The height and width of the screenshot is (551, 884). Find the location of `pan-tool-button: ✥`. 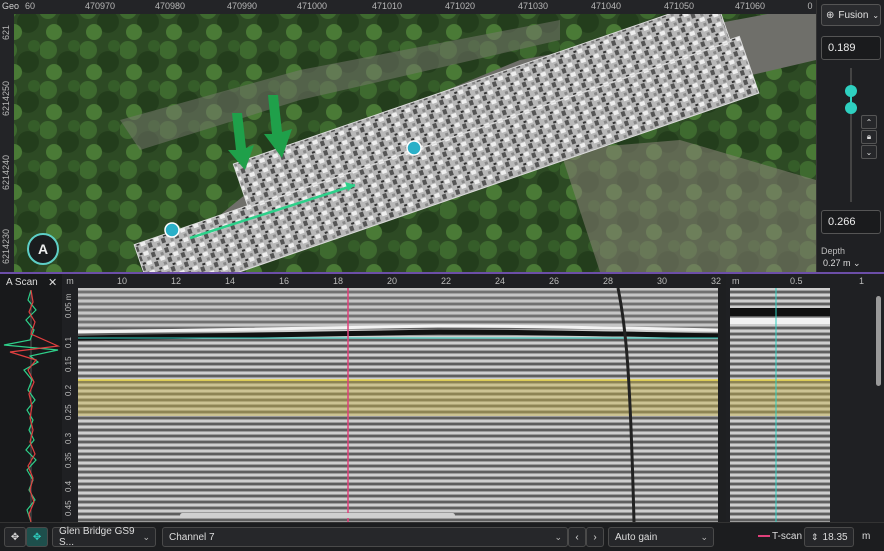

pan-tool-button: ✥ is located at coordinates (15, 537).